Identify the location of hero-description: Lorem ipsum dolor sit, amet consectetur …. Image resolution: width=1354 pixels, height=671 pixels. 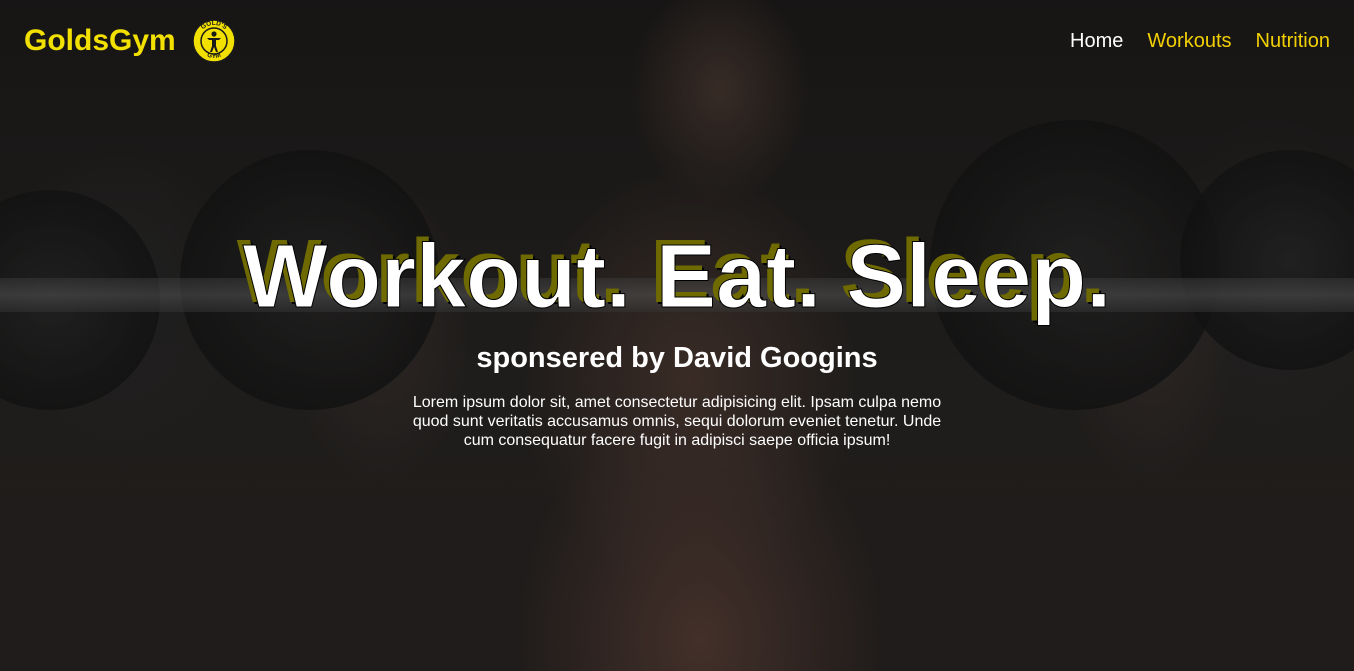
(677, 421).